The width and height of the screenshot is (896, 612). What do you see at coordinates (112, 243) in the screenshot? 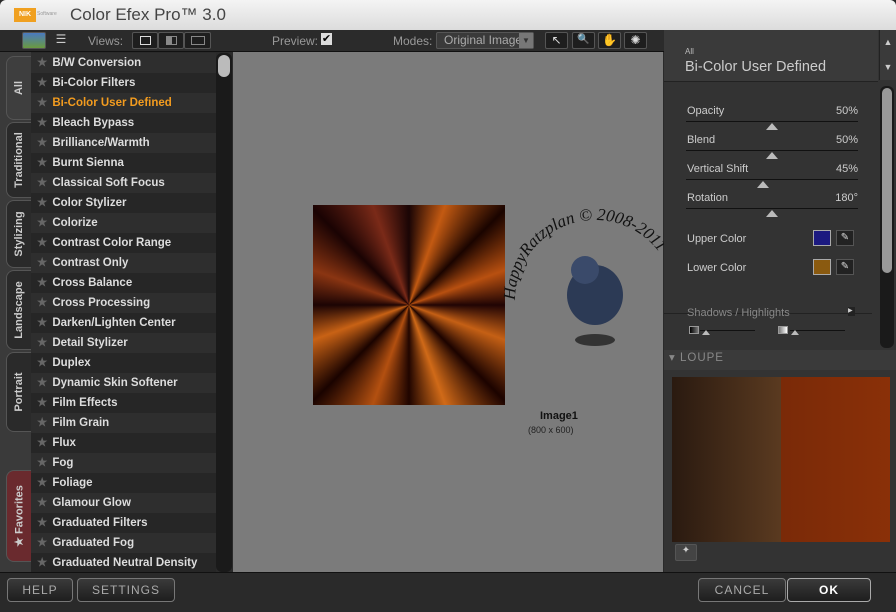
I see `filter-label: Contrast Color Range` at bounding box center [112, 243].